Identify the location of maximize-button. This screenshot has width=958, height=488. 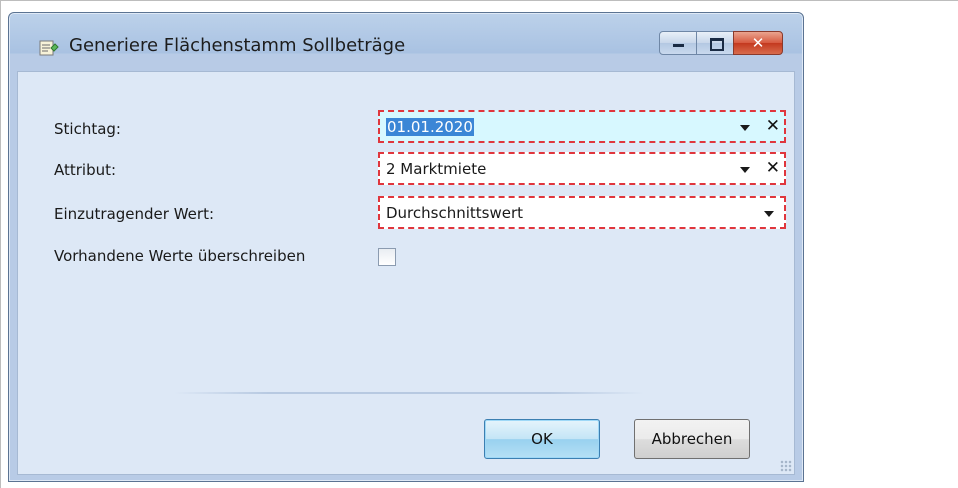
(715, 43).